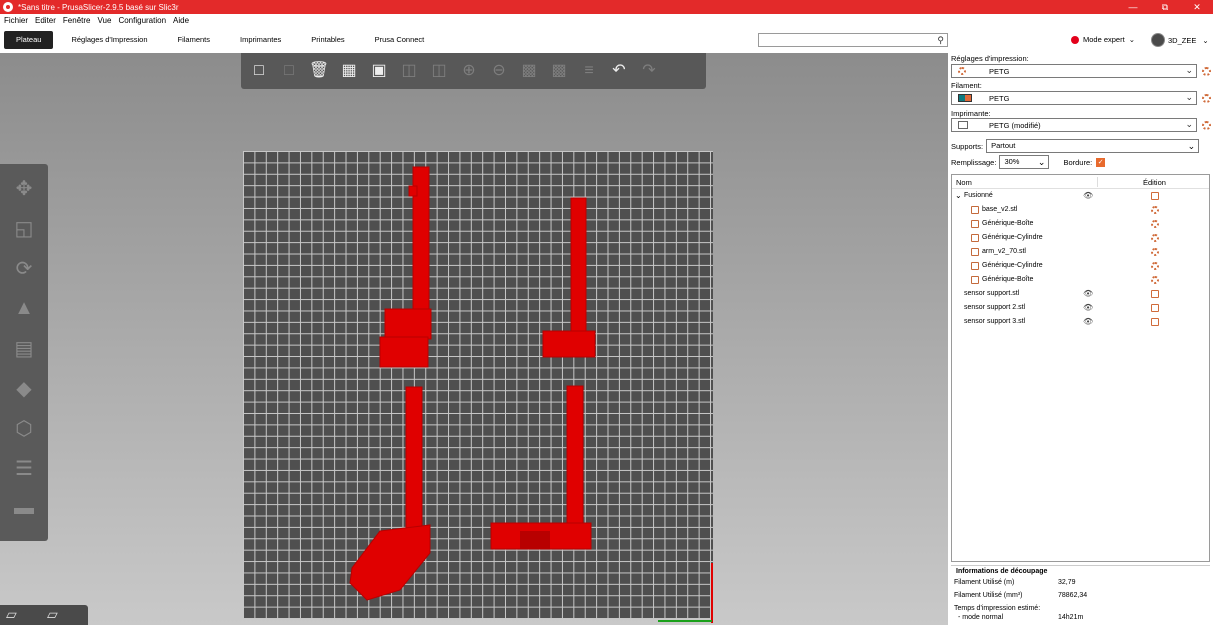 The image size is (1213, 625). I want to click on object-name: sensor support.stl, so click(992, 293).